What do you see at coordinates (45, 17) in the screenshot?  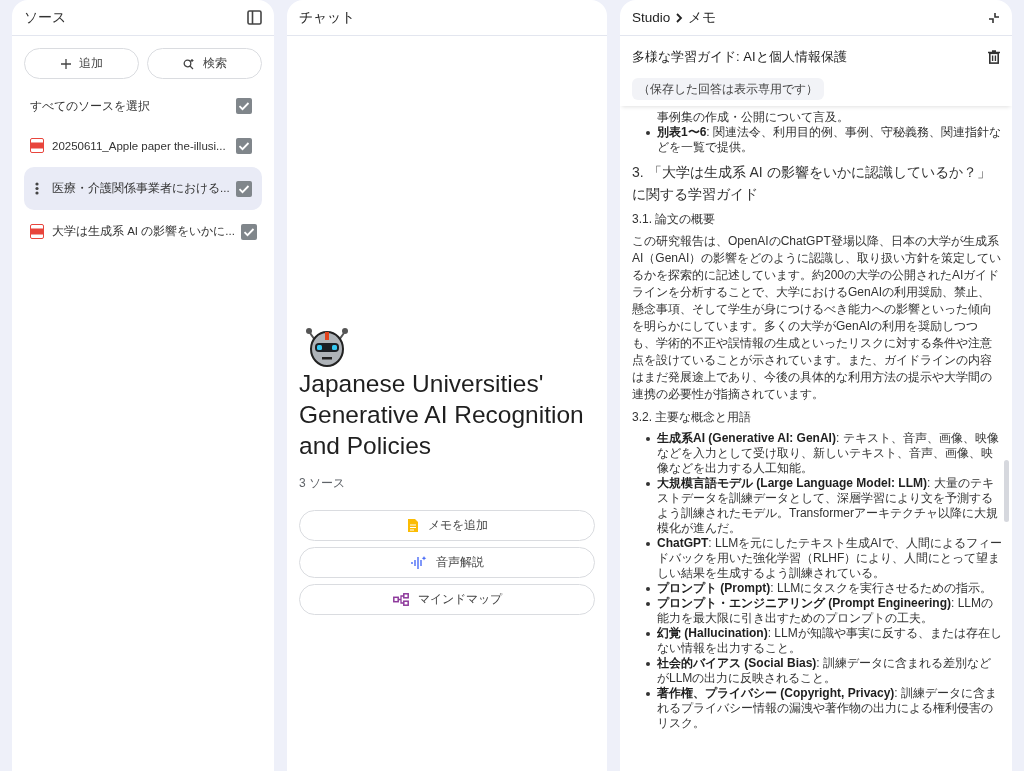 I see `panel-title: ソース` at bounding box center [45, 17].